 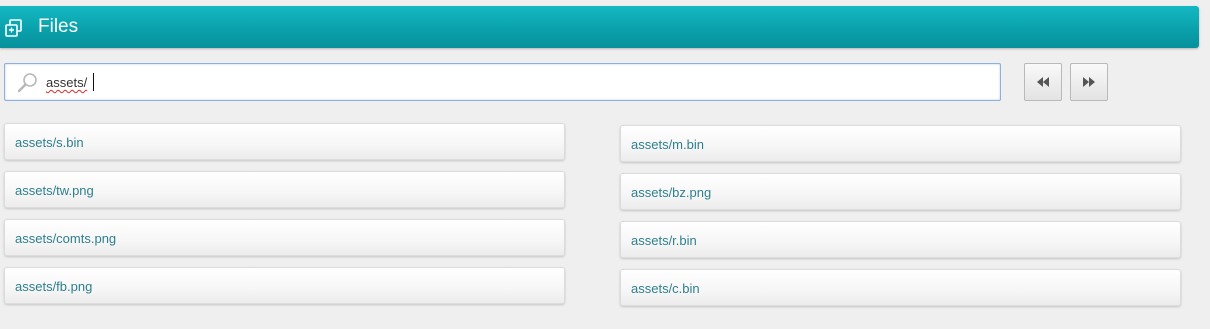 What do you see at coordinates (53, 286) in the screenshot?
I see `file-link: assets/fb.png` at bounding box center [53, 286].